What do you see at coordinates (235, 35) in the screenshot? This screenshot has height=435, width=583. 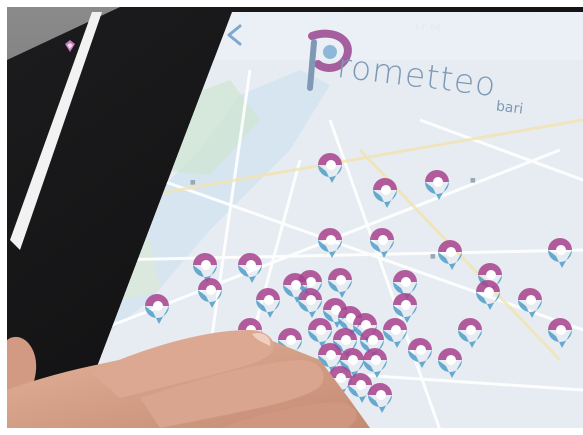 I see `chevron-left-icon` at bounding box center [235, 35].